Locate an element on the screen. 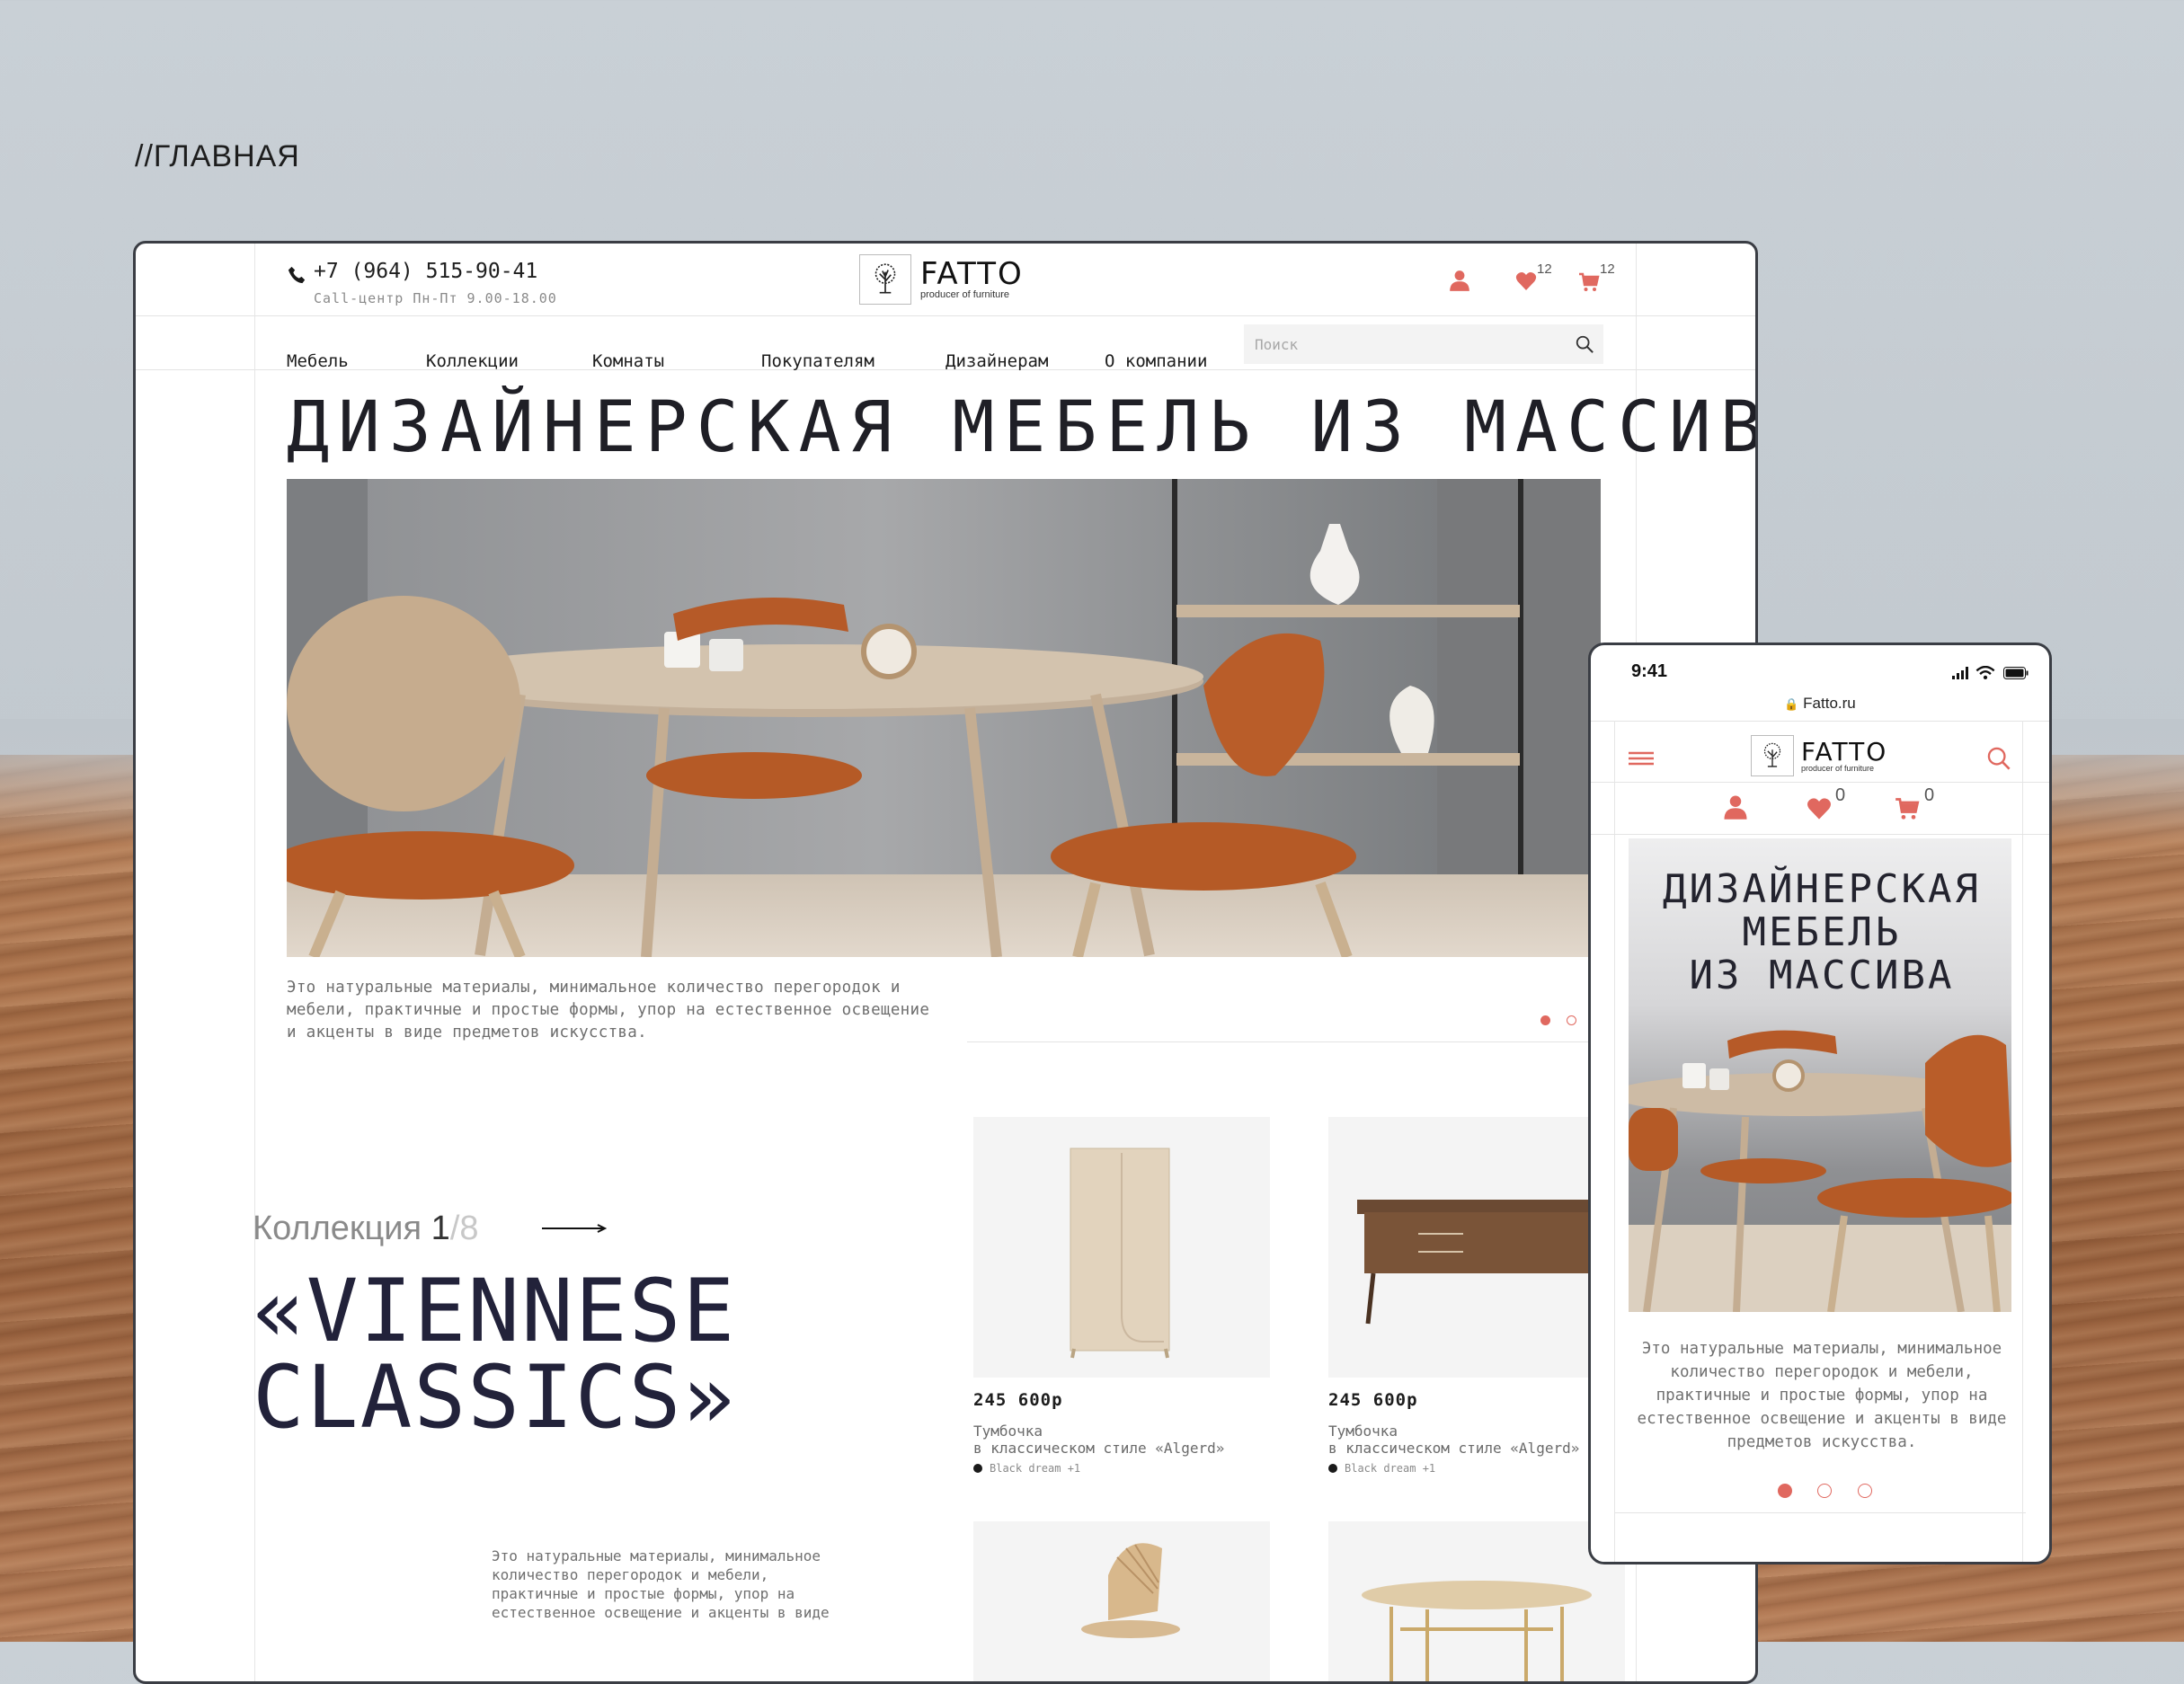 The image size is (2184, 1684). arrow-right-icon is located at coordinates (574, 1229).